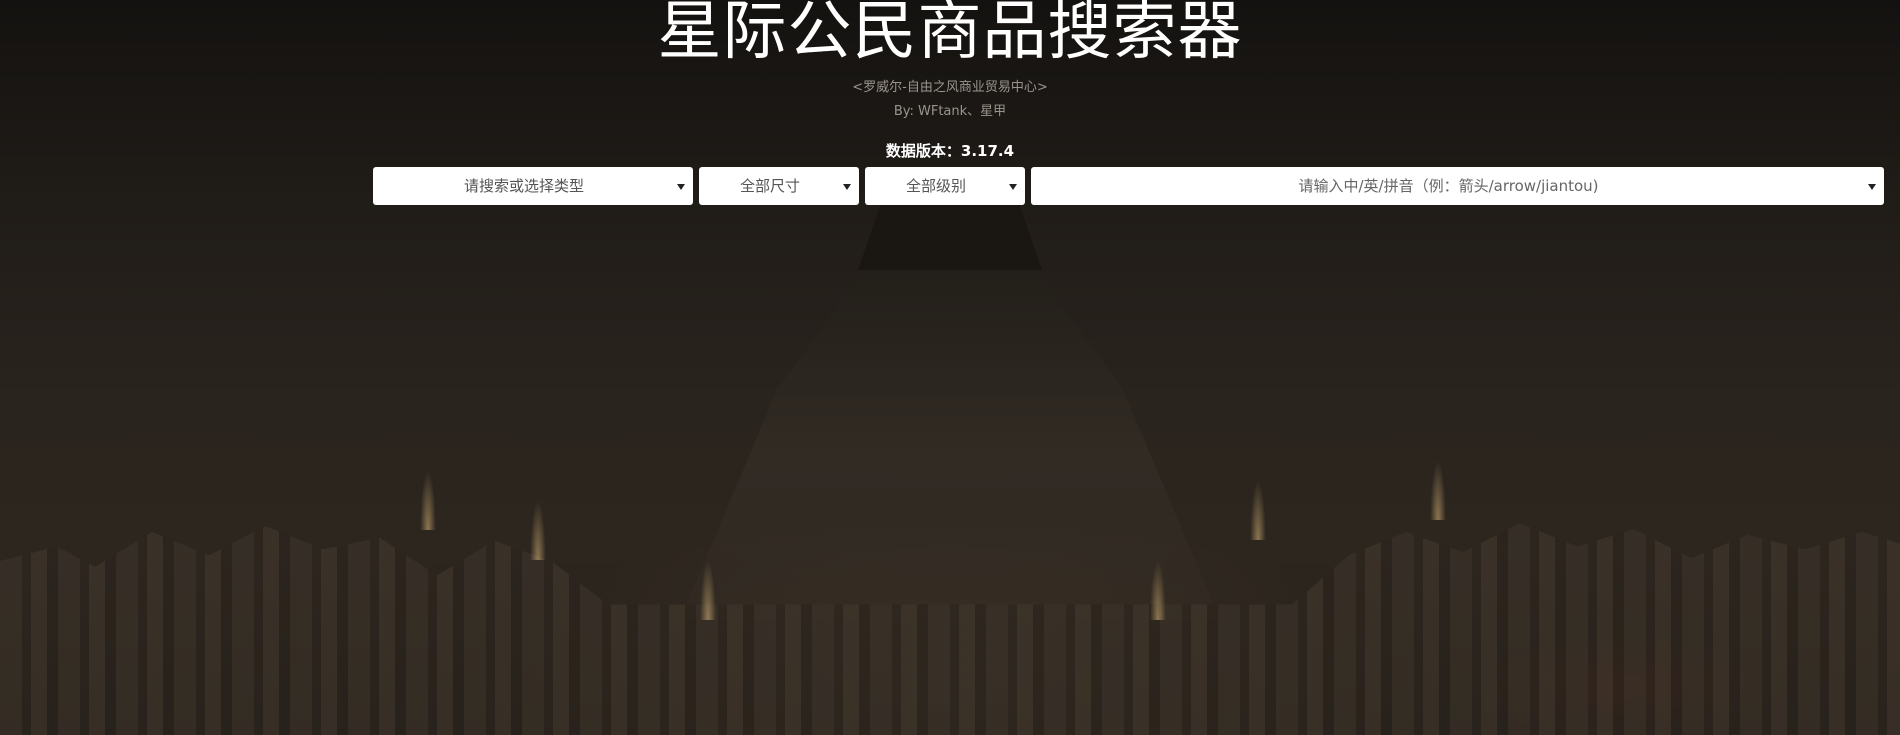 The image size is (1900, 735). I want to click on author-credit: By: WFtank、星甲, so click(950, 111).